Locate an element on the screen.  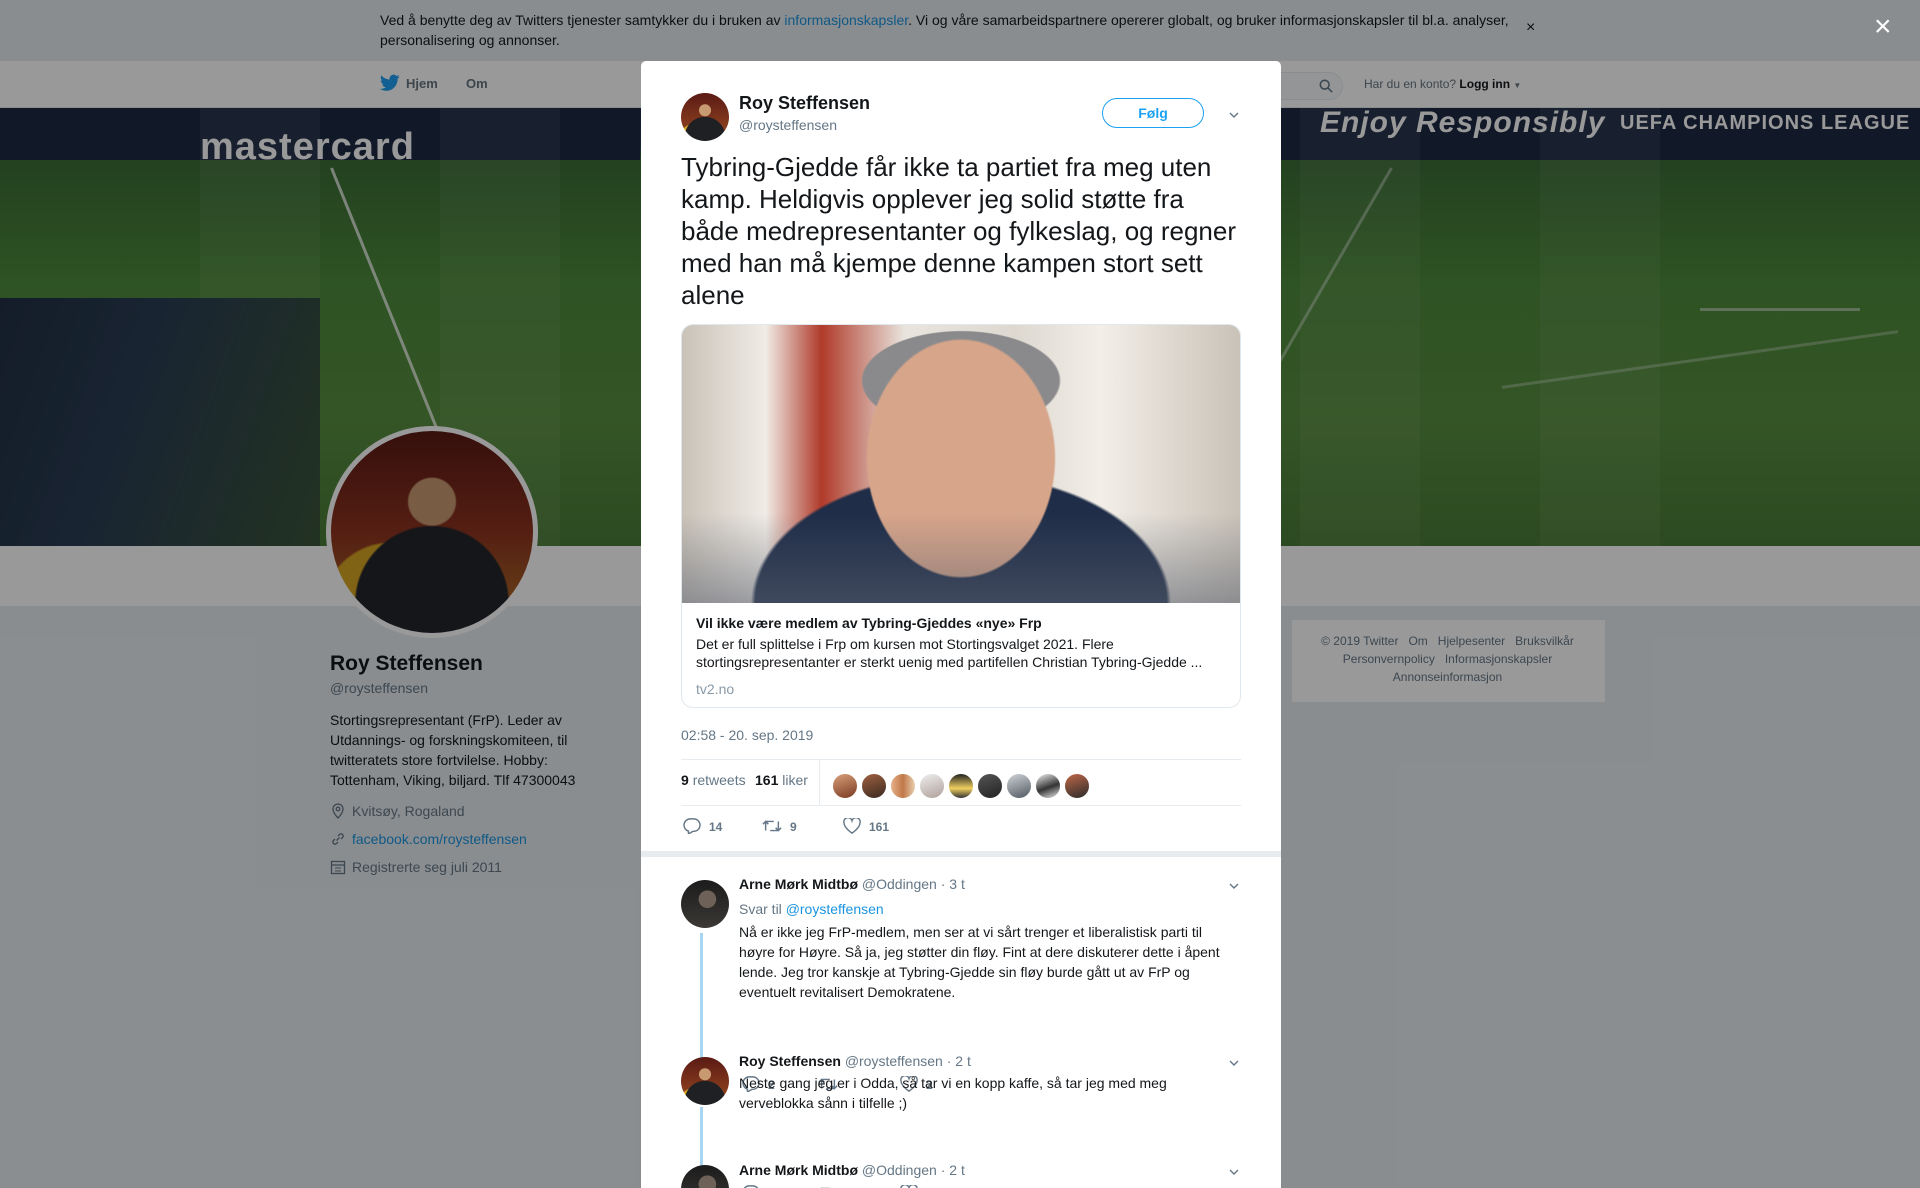
reply-icon is located at coordinates (692, 827).